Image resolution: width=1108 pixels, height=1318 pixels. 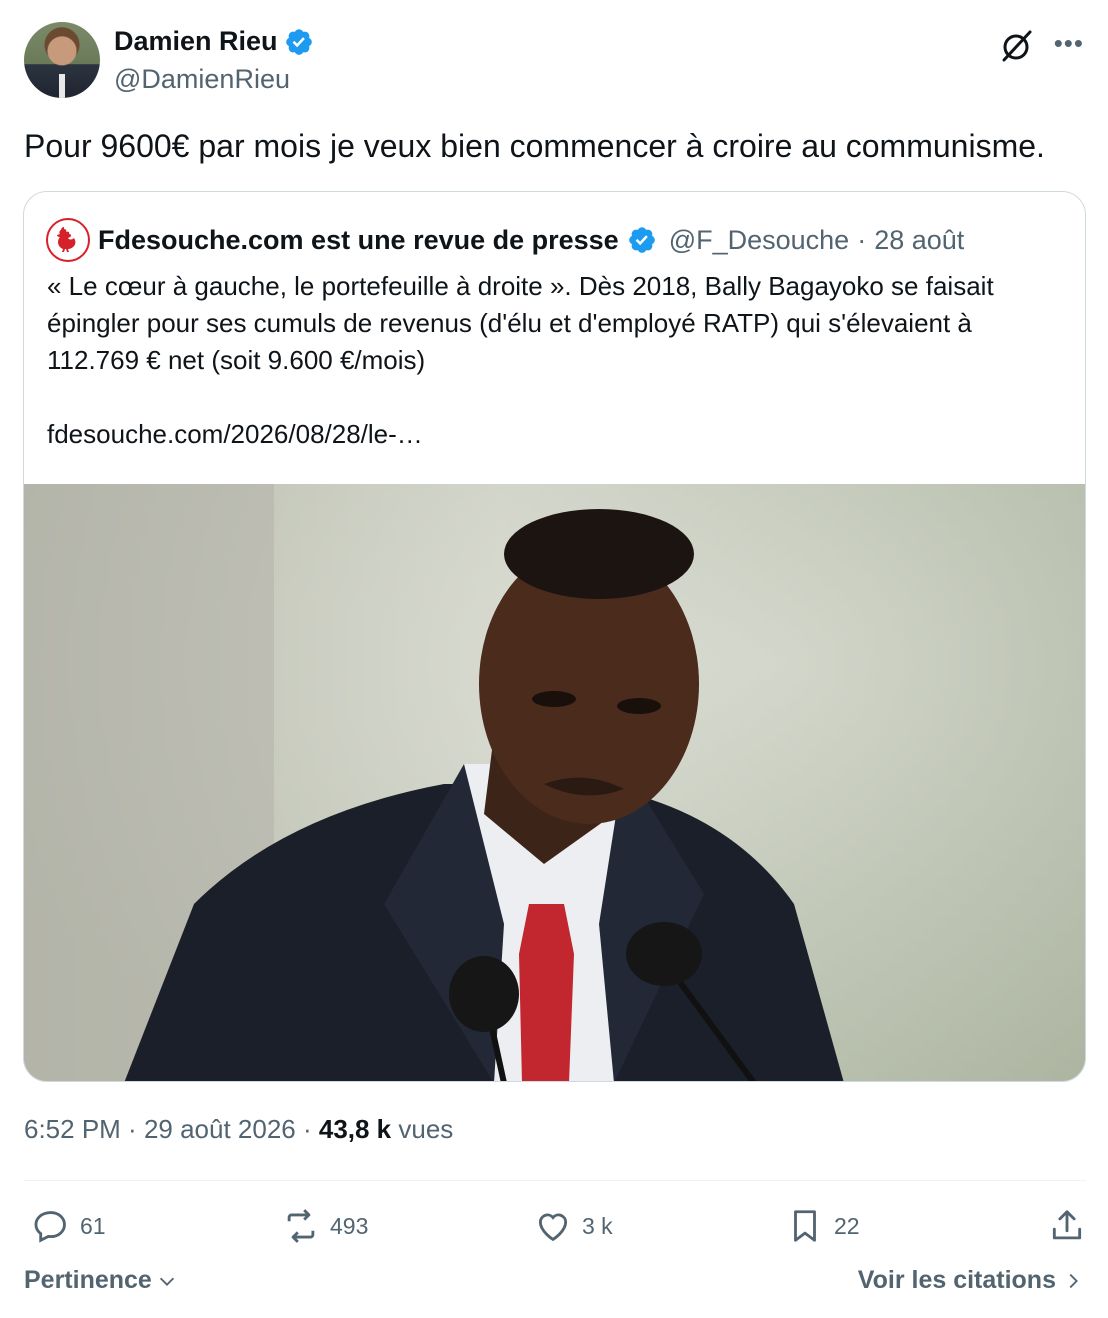 I want to click on share-button, so click(x=1067, y=1226).